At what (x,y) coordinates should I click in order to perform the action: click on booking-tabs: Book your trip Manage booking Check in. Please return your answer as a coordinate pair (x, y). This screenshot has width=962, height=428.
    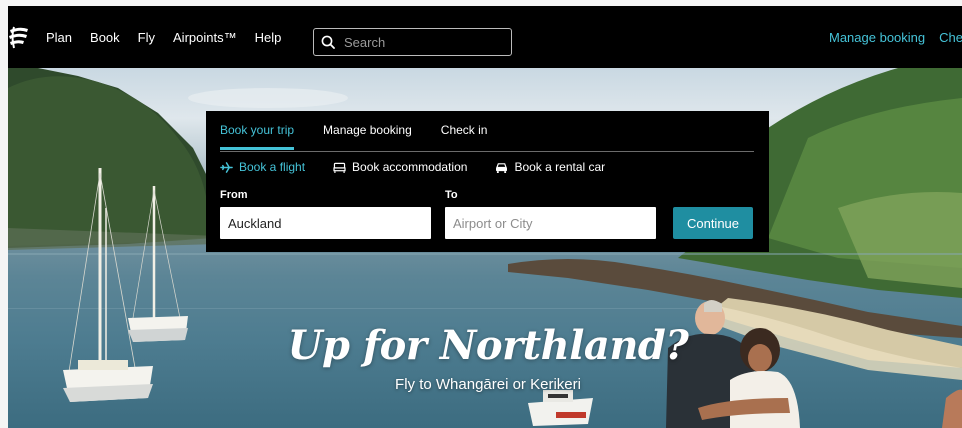
    Looking at the image, I should click on (368, 136).